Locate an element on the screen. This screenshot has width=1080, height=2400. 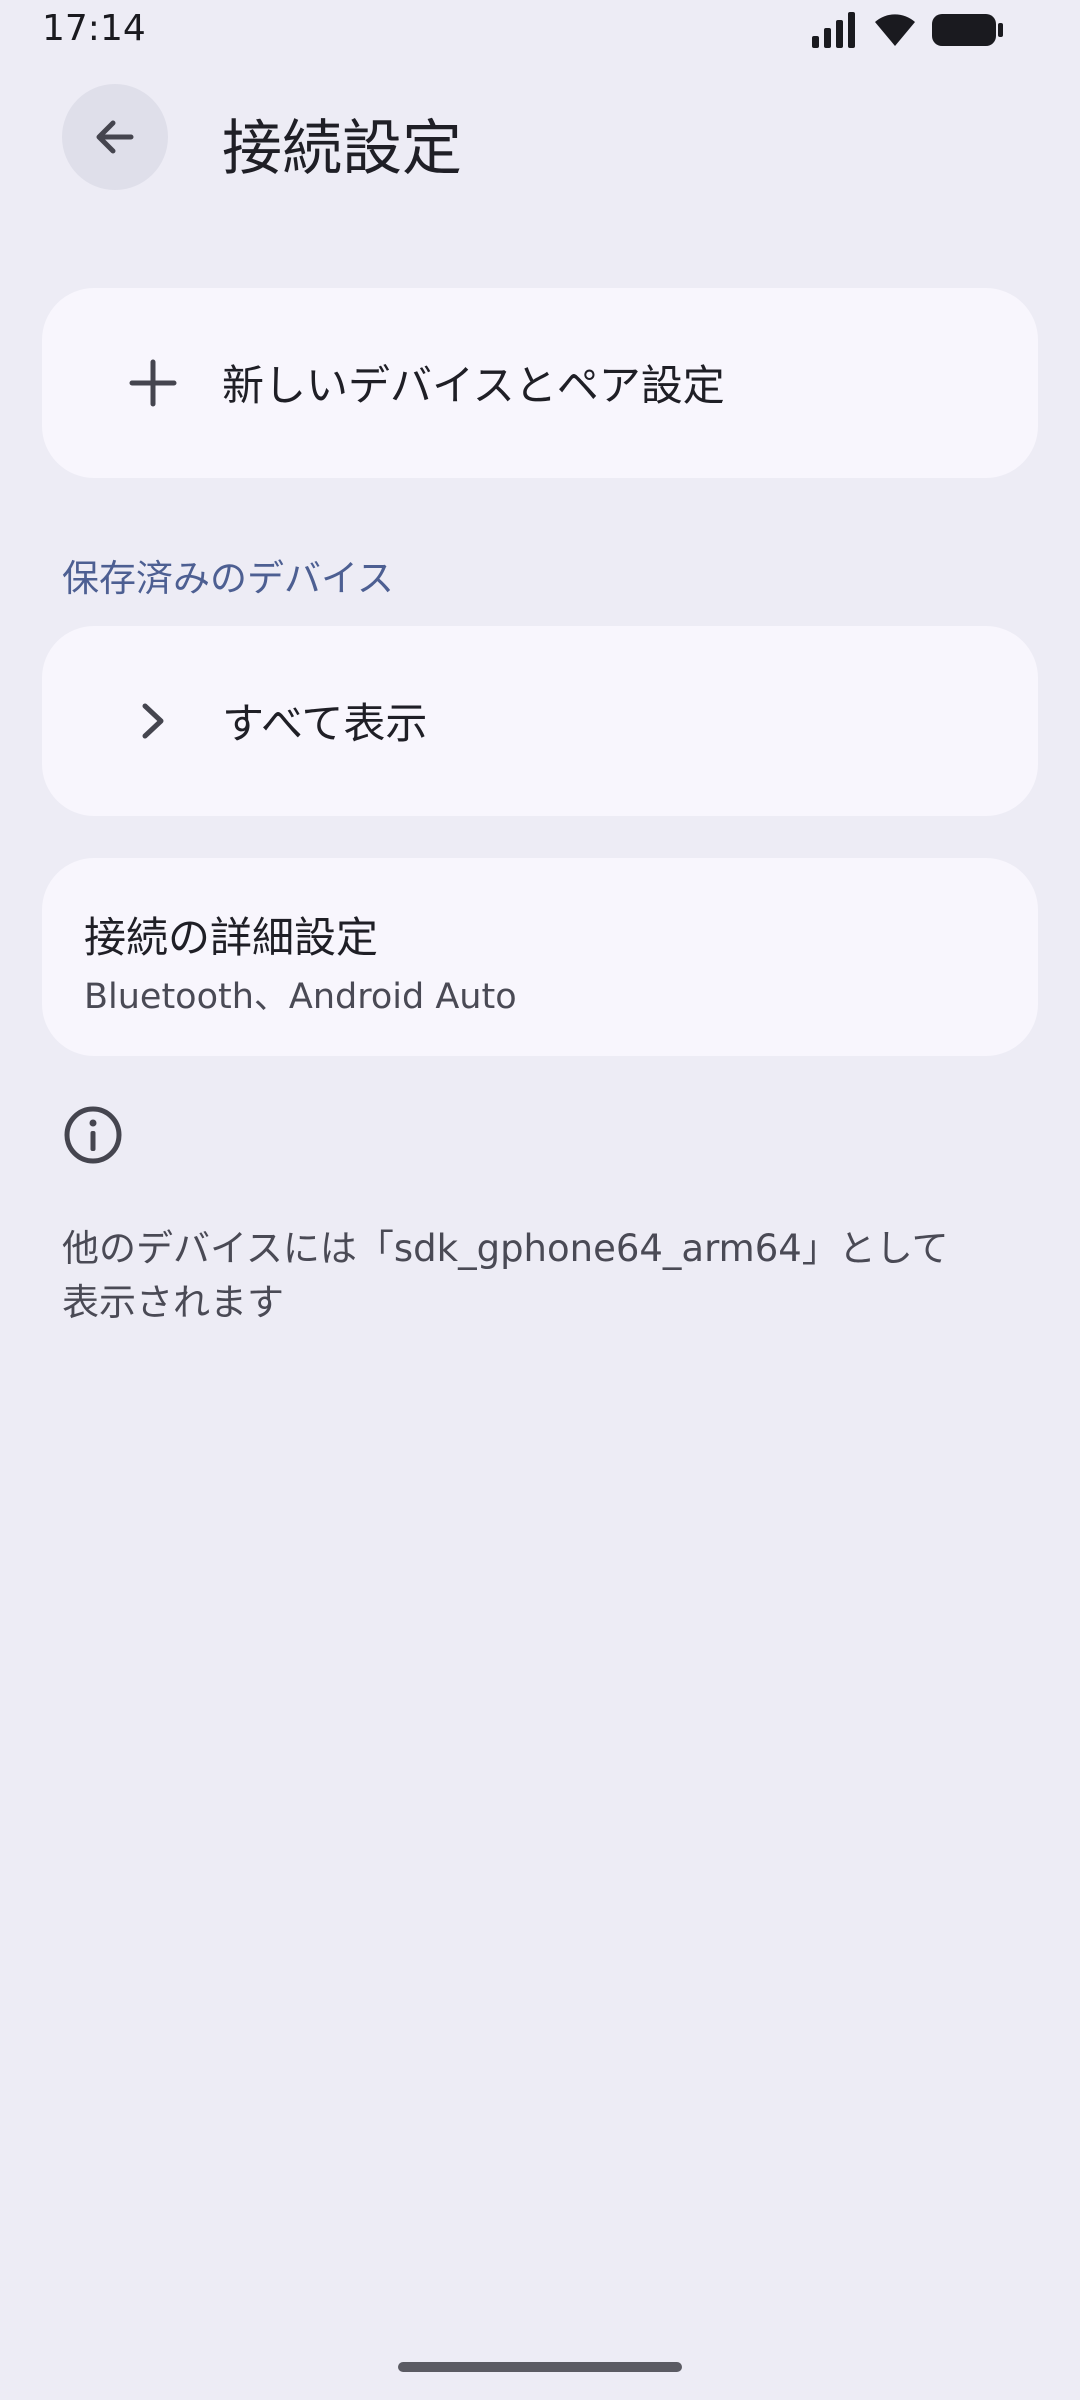
wifi-icon is located at coordinates (895, 30).